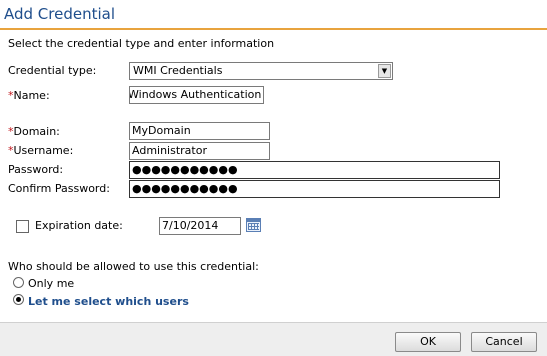 The image size is (547, 356). What do you see at coordinates (59, 188) in the screenshot?
I see `confirm-password-label: Confirm Password:` at bounding box center [59, 188].